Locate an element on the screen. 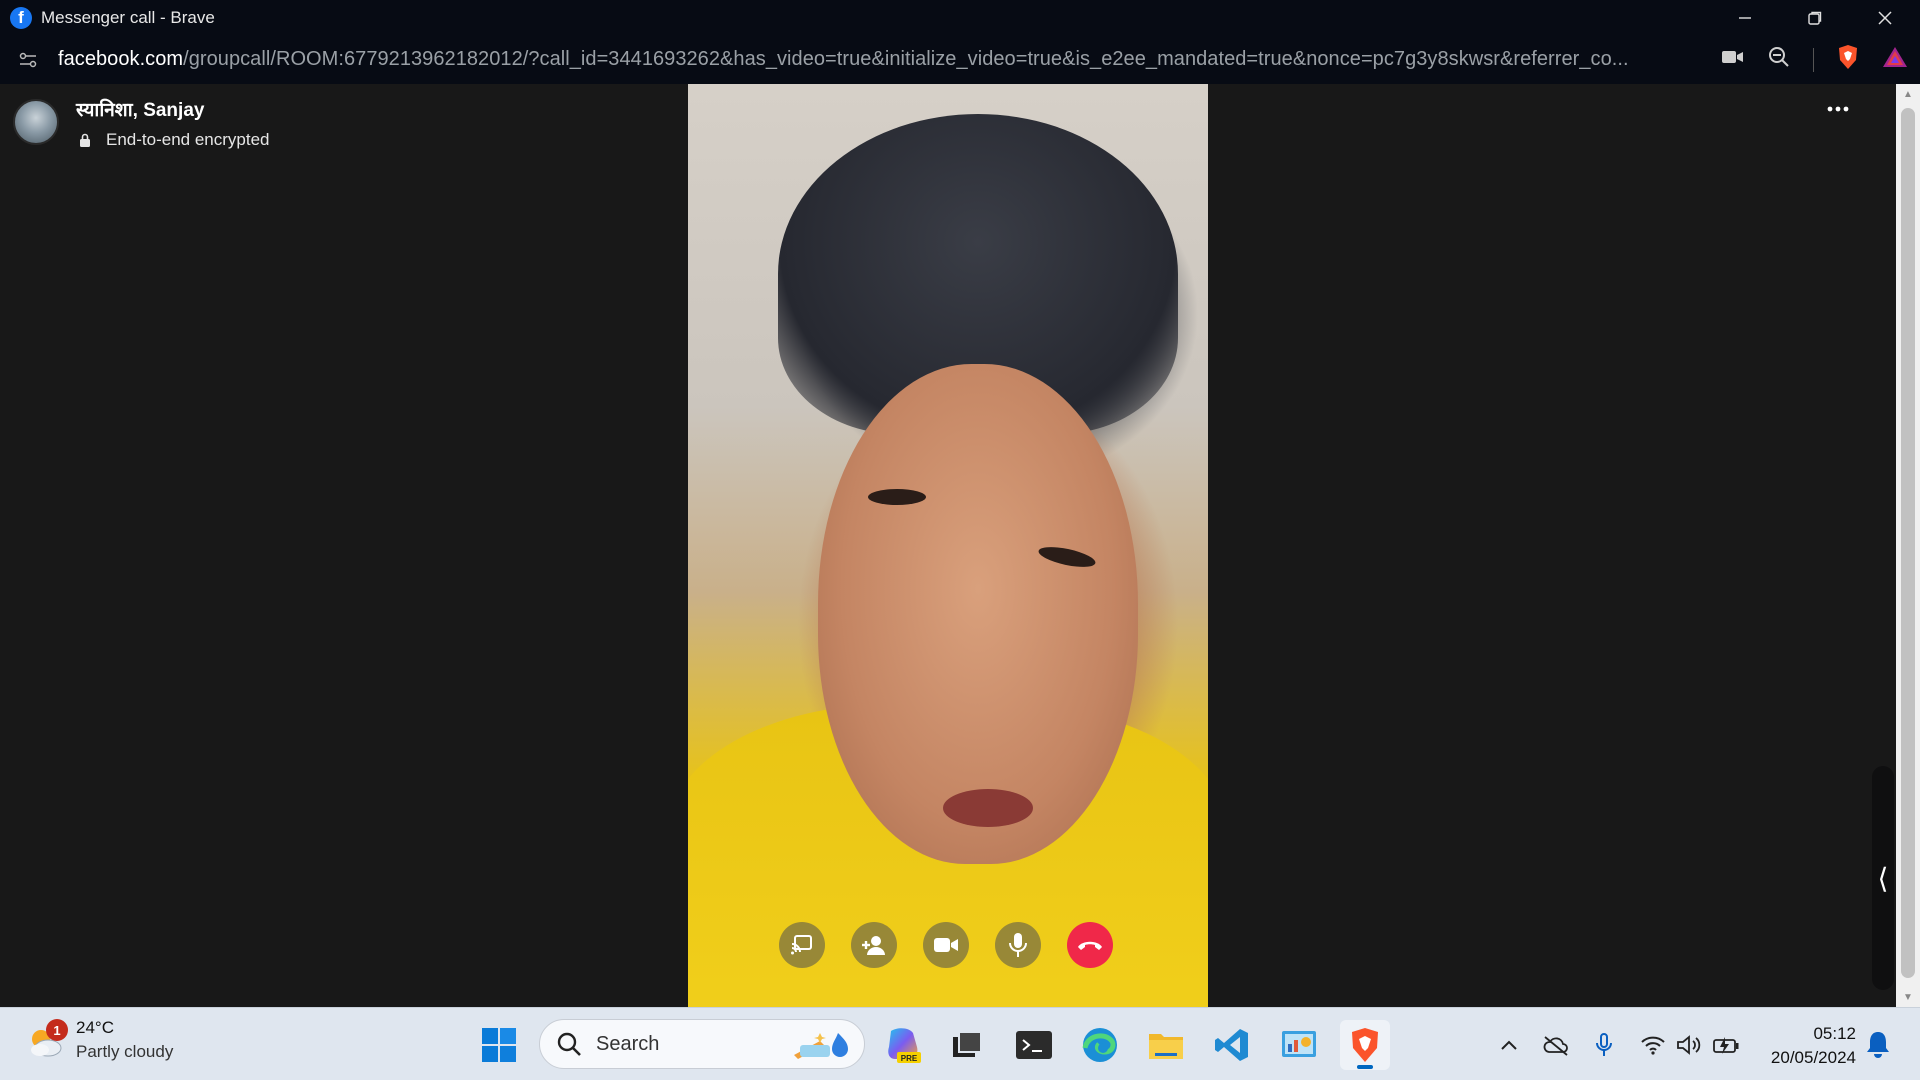 This screenshot has height=1080, width=1920. more-icon is located at coordinates (1838, 109).